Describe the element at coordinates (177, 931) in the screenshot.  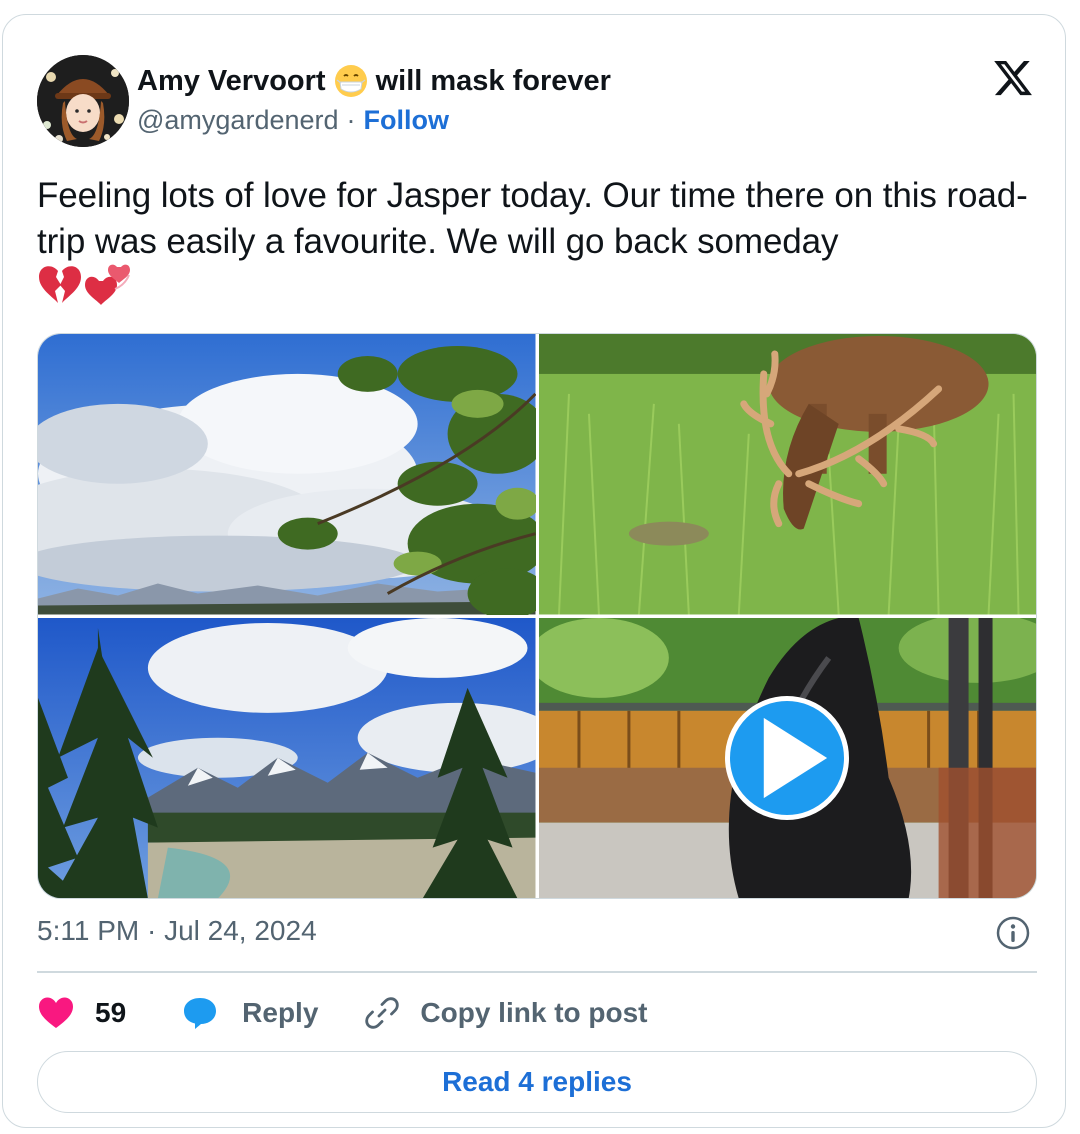
I see `post-timestamp: 5:11 PM · Jul 24, 2024` at that location.